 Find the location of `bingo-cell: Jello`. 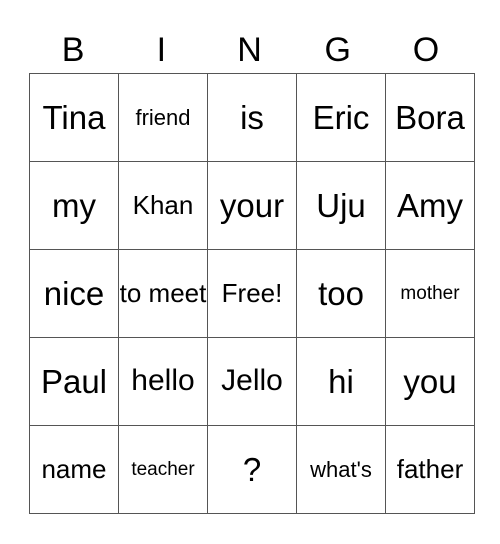

bingo-cell: Jello is located at coordinates (252, 381).